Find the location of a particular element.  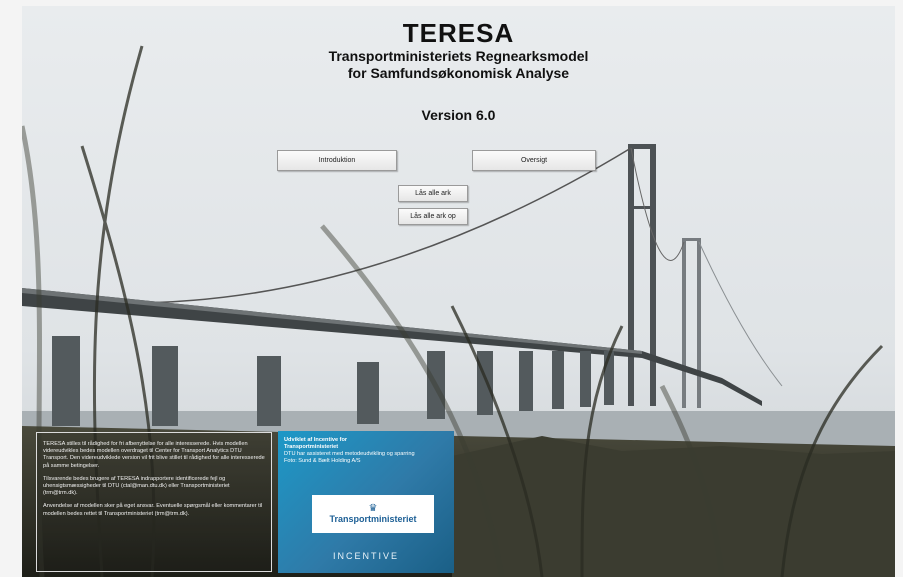

ministry-logo: ♛ Transportministeriet is located at coordinates (373, 514).